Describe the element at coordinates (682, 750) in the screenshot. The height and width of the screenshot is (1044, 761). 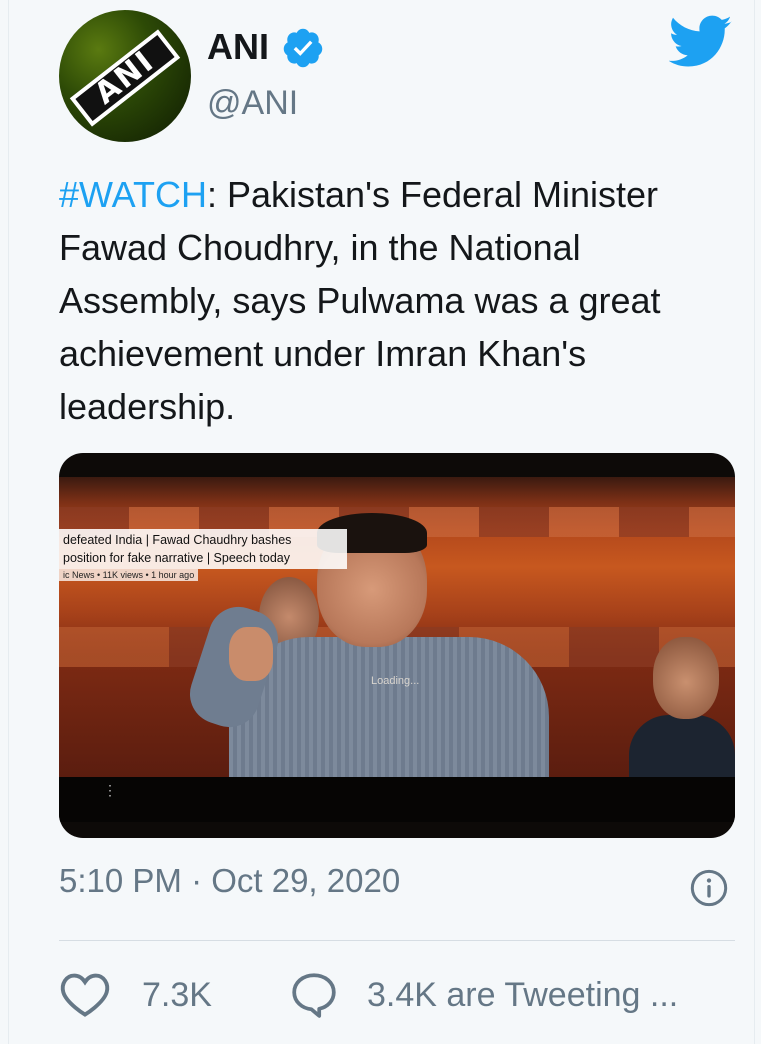
I see `seated-person-body` at that location.